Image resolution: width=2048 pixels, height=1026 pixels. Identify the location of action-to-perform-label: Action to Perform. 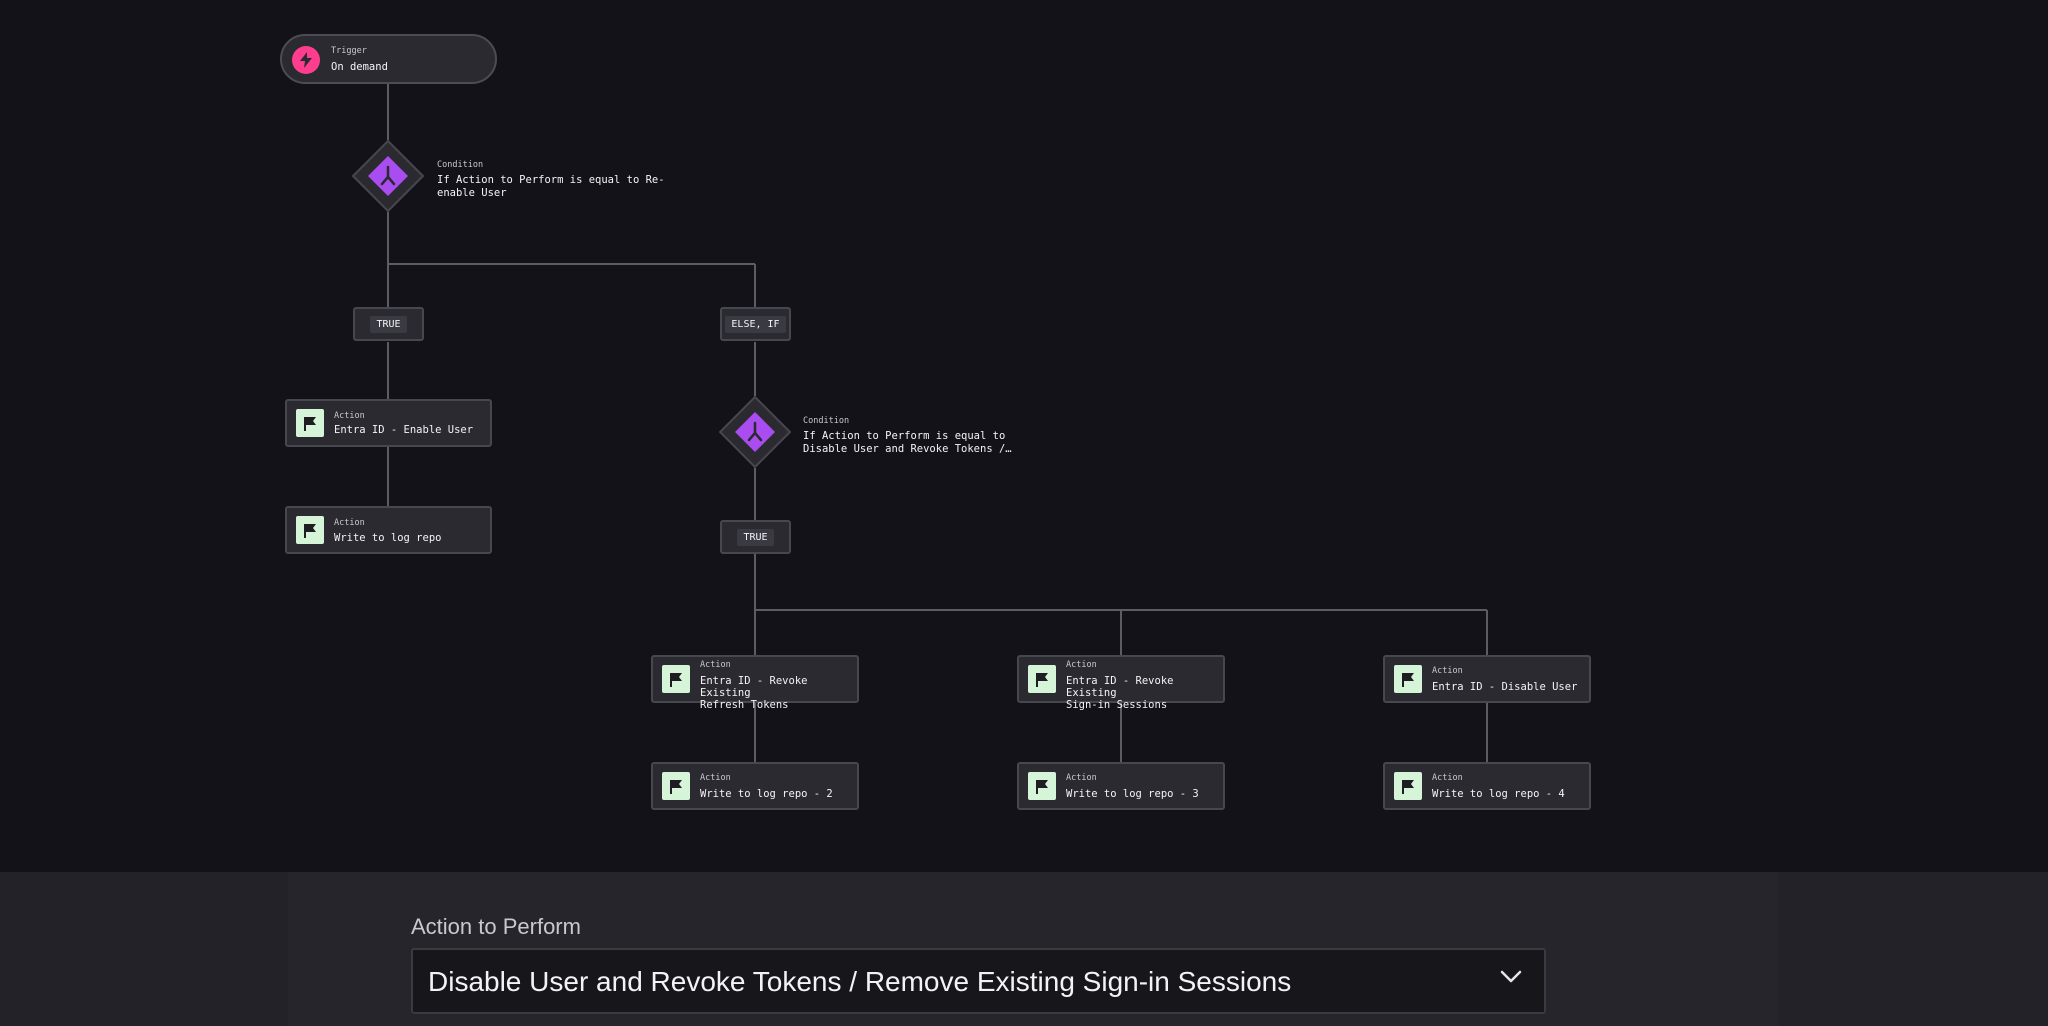
(496, 926).